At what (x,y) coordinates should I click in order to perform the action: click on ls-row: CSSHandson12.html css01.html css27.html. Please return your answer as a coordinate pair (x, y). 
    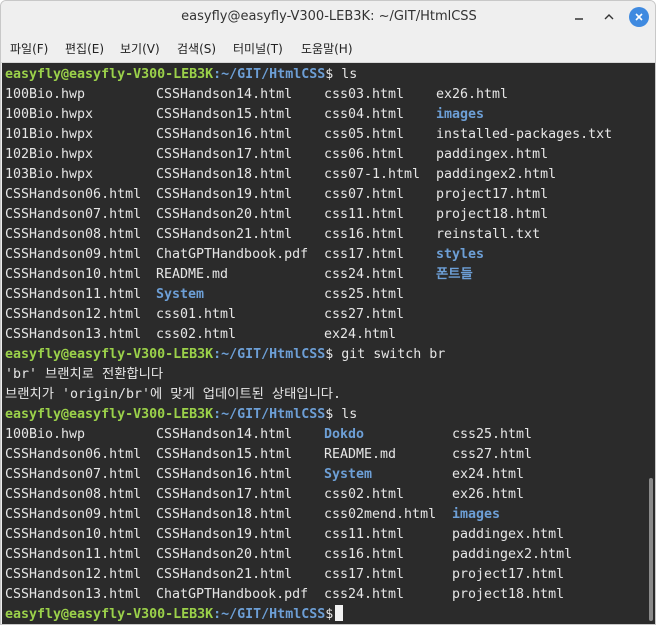
    Looking at the image, I should click on (325, 315).